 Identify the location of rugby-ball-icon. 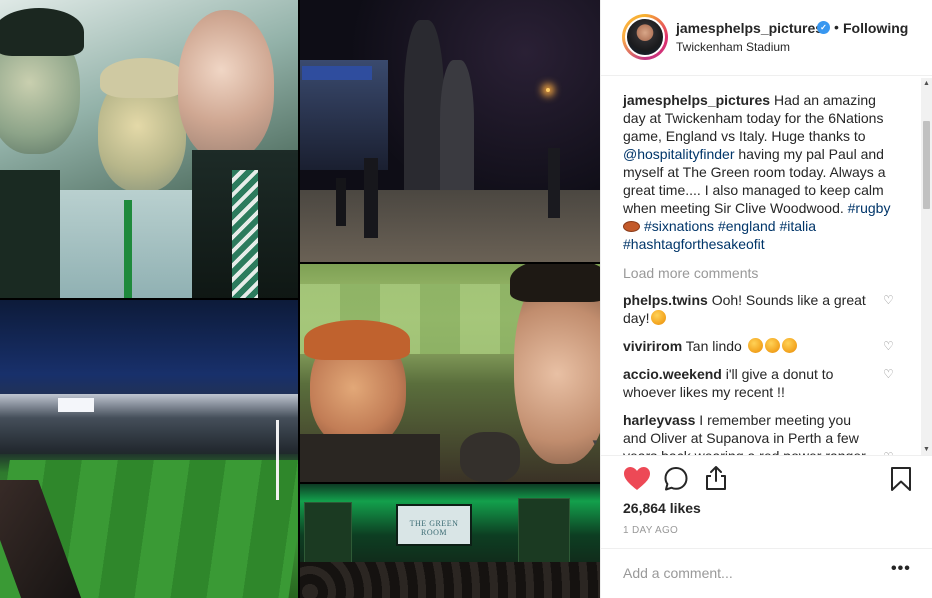
(631, 226).